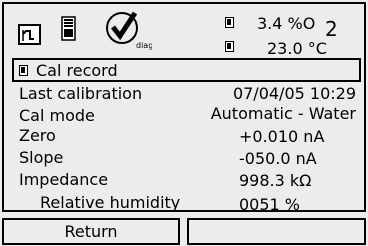 Image resolution: width=368 pixels, height=246 pixels. I want to click on return-softkey-label: Return, so click(91, 231).